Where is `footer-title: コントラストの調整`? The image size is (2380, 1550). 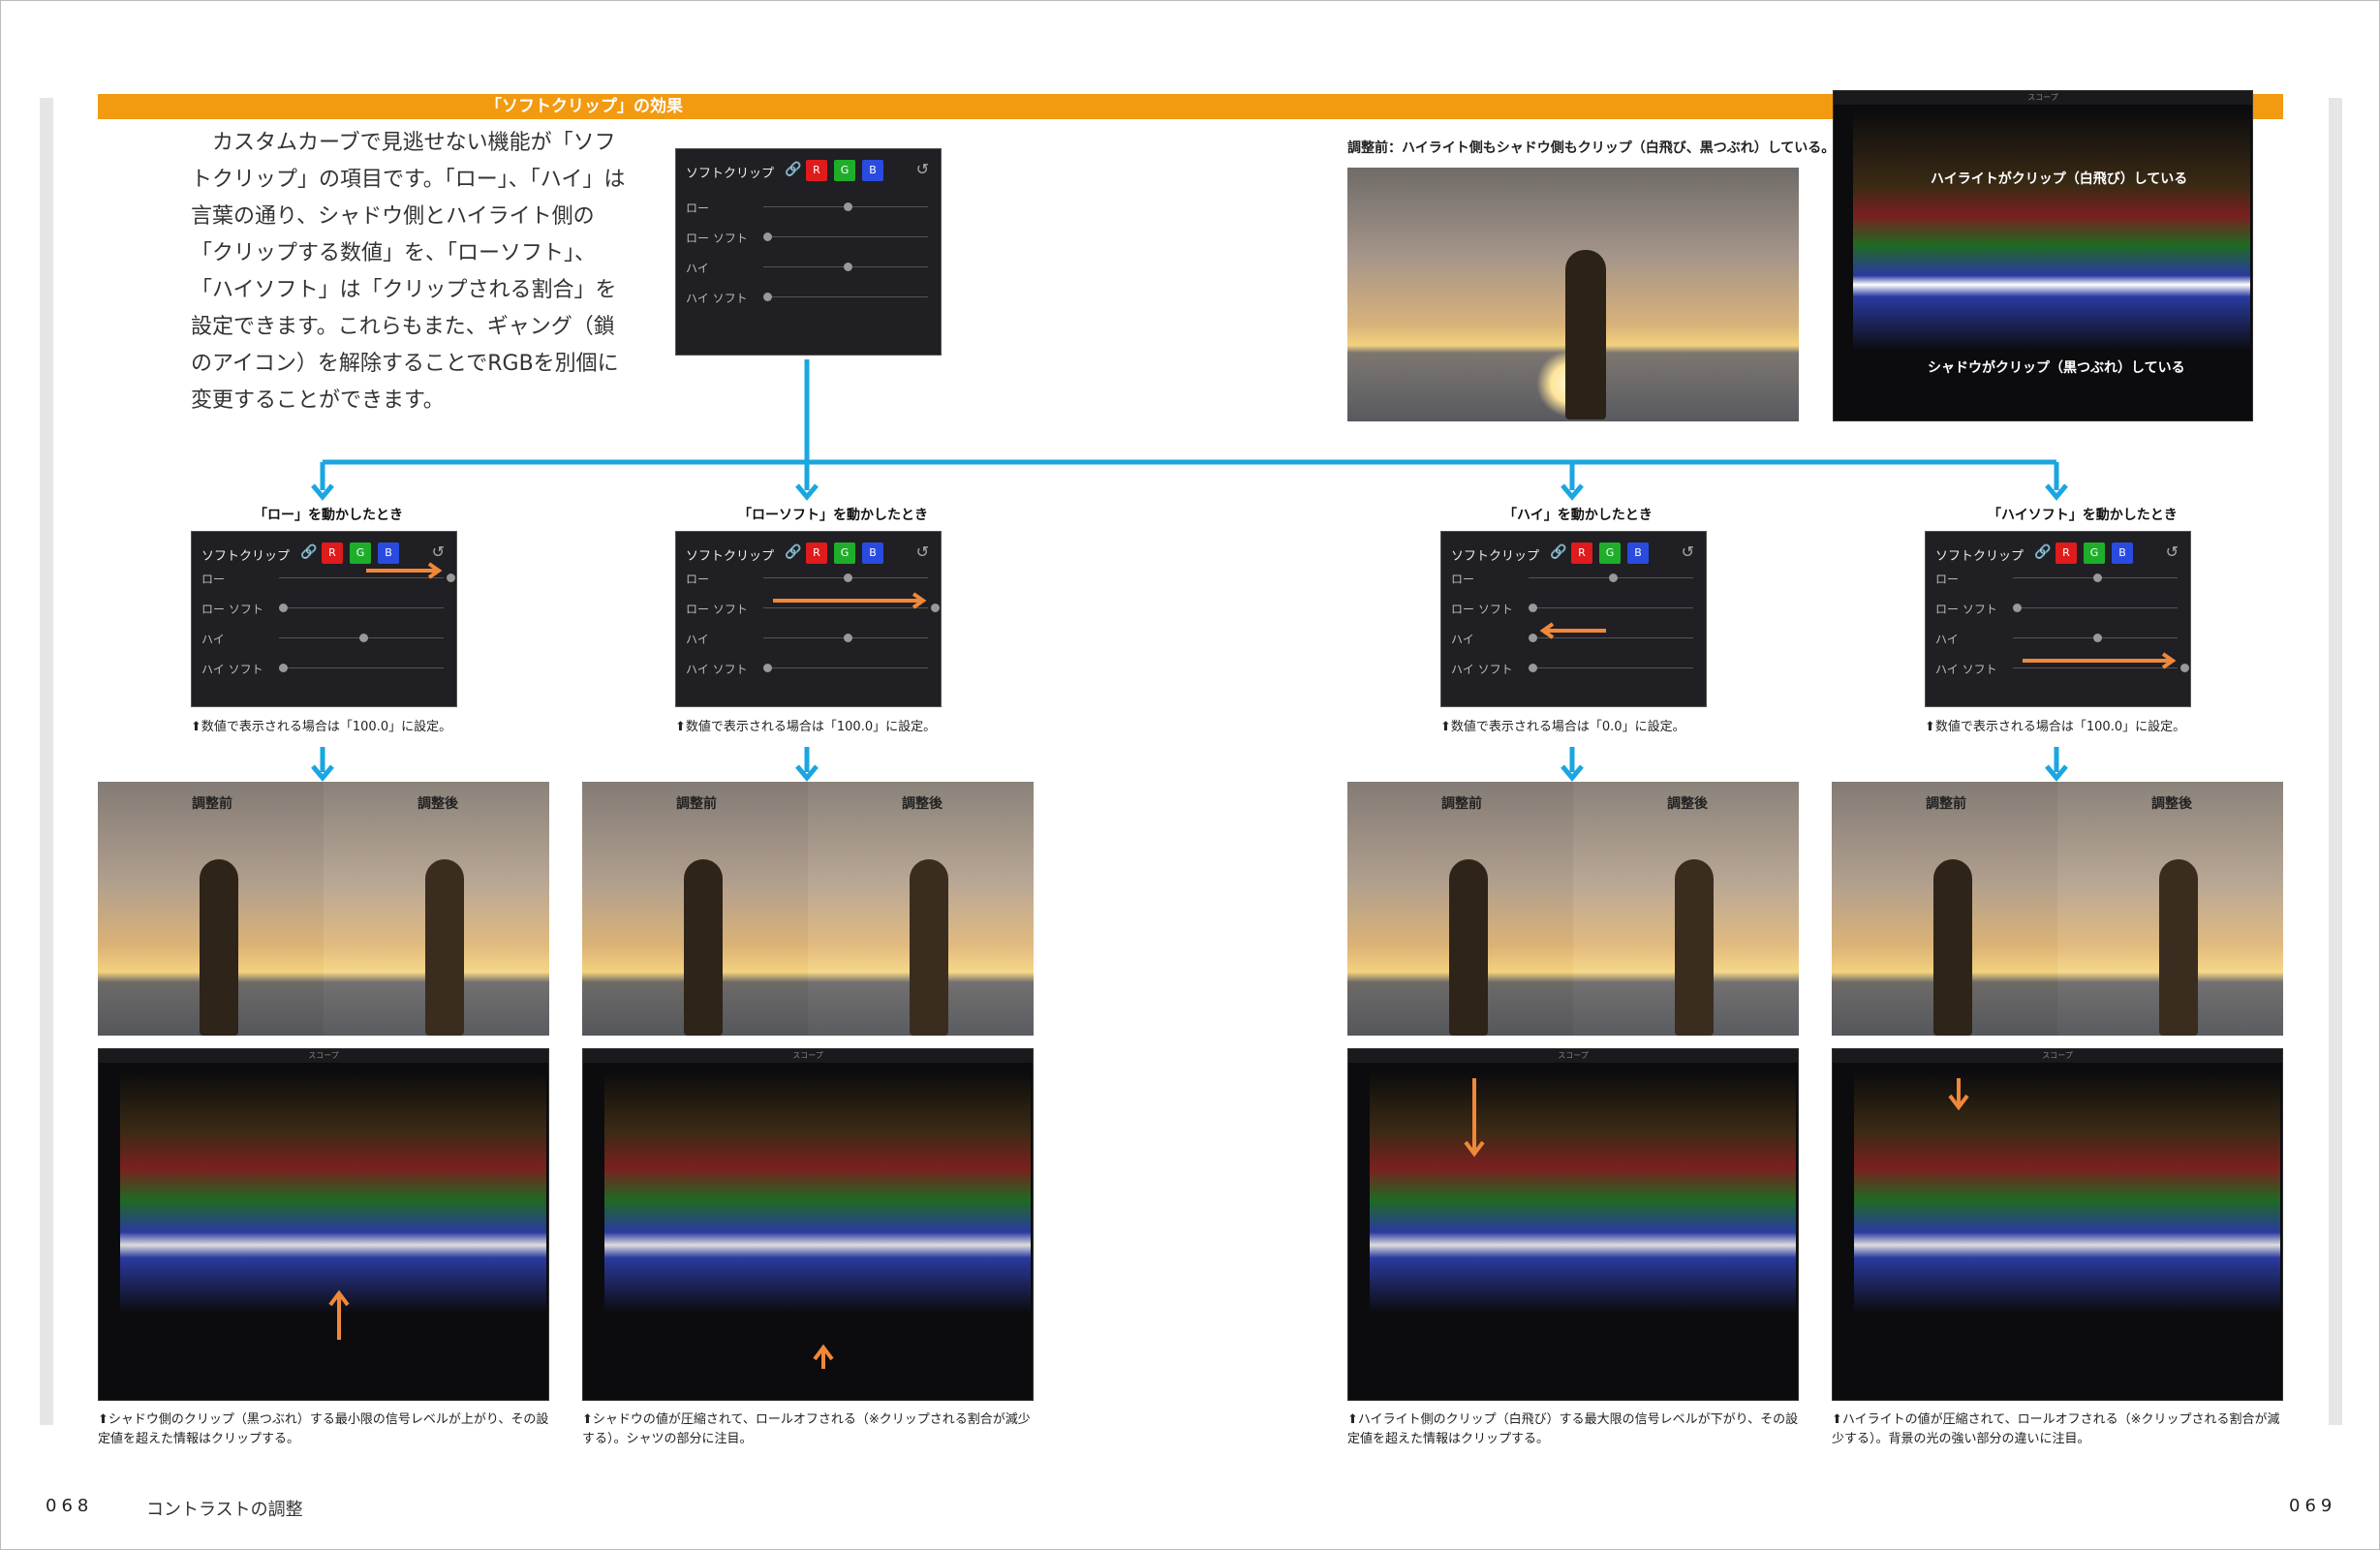 footer-title: コントラストの調整 is located at coordinates (224, 1510).